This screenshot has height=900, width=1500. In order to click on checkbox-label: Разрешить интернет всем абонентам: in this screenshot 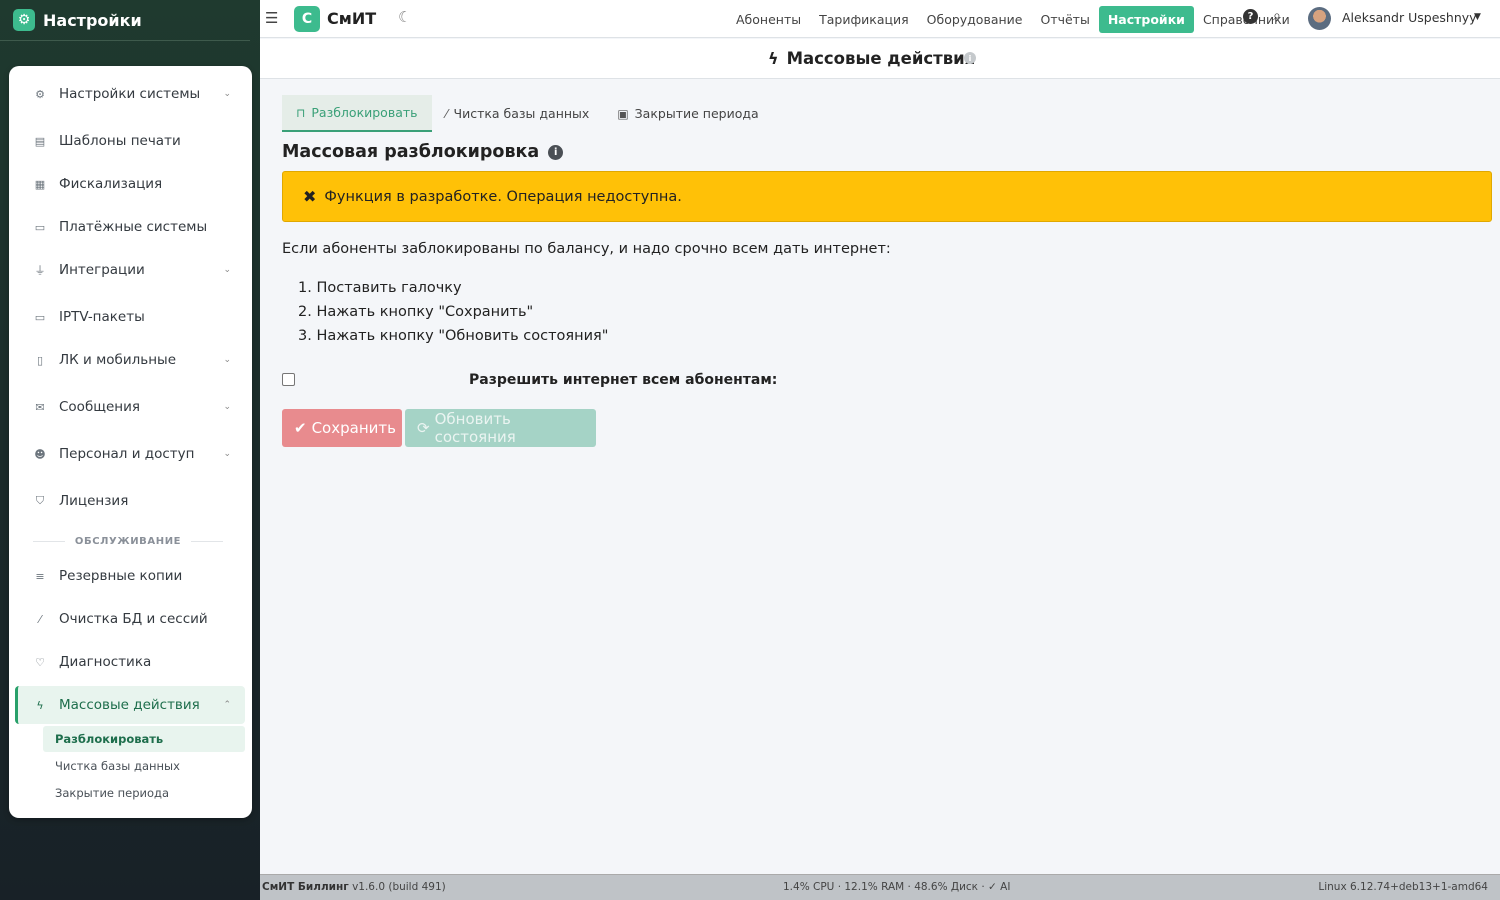, I will do `click(623, 380)`.